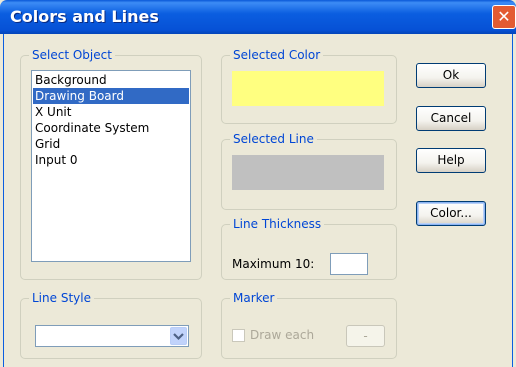 This screenshot has height=367, width=516. Describe the element at coordinates (111, 144) in the screenshot. I see `list-item: Grid` at that location.